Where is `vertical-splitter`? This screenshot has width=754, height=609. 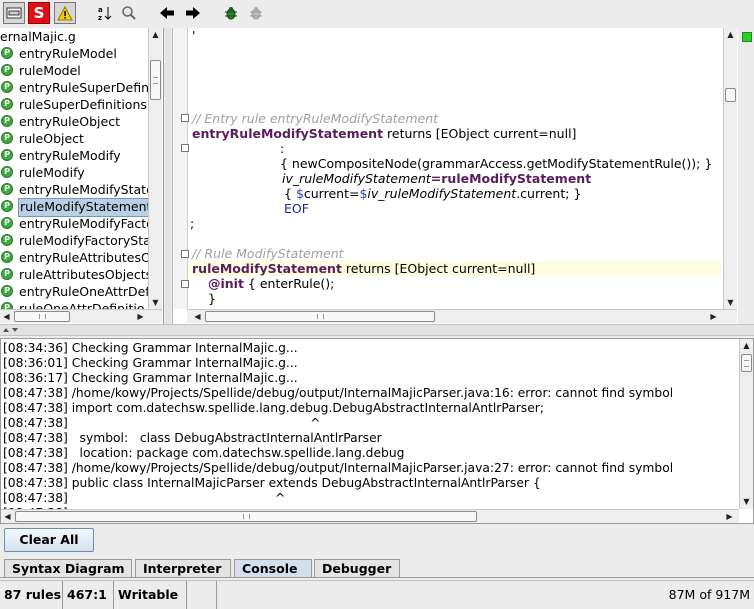
vertical-splitter is located at coordinates (168, 176).